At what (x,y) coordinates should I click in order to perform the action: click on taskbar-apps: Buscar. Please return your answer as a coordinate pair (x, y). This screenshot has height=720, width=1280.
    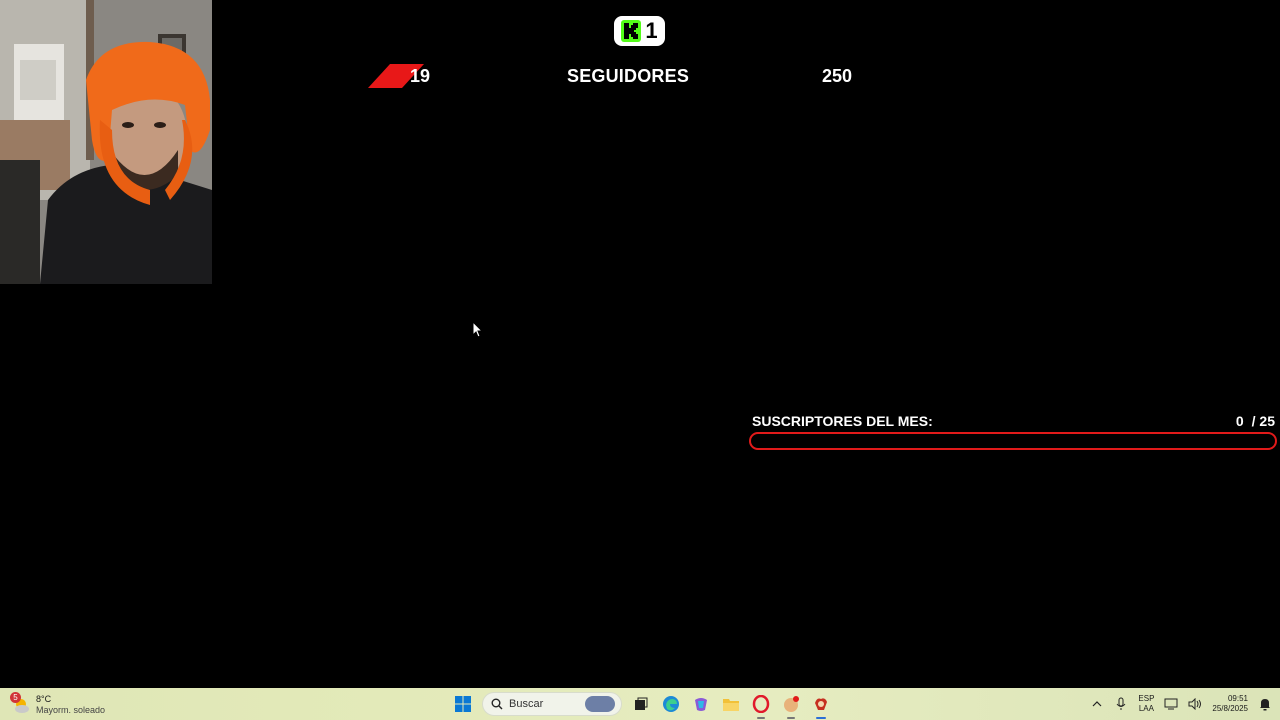
    Looking at the image, I should click on (642, 705).